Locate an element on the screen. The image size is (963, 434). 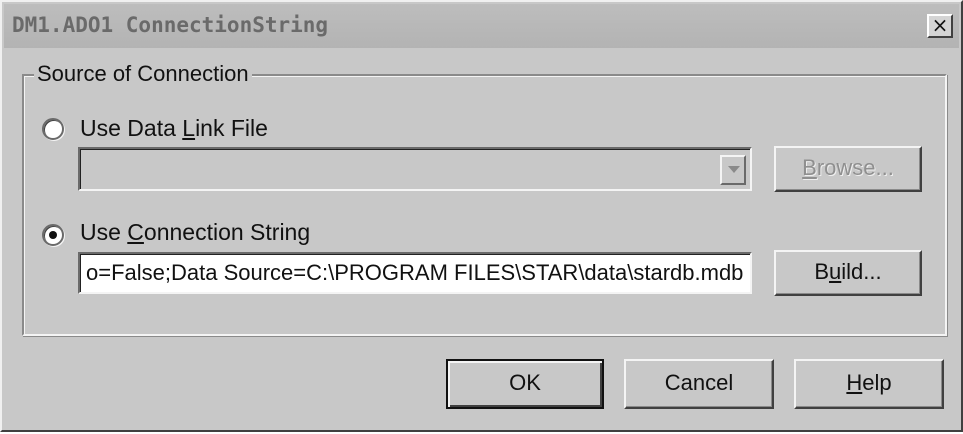
close-icon: × is located at coordinates (940, 25).